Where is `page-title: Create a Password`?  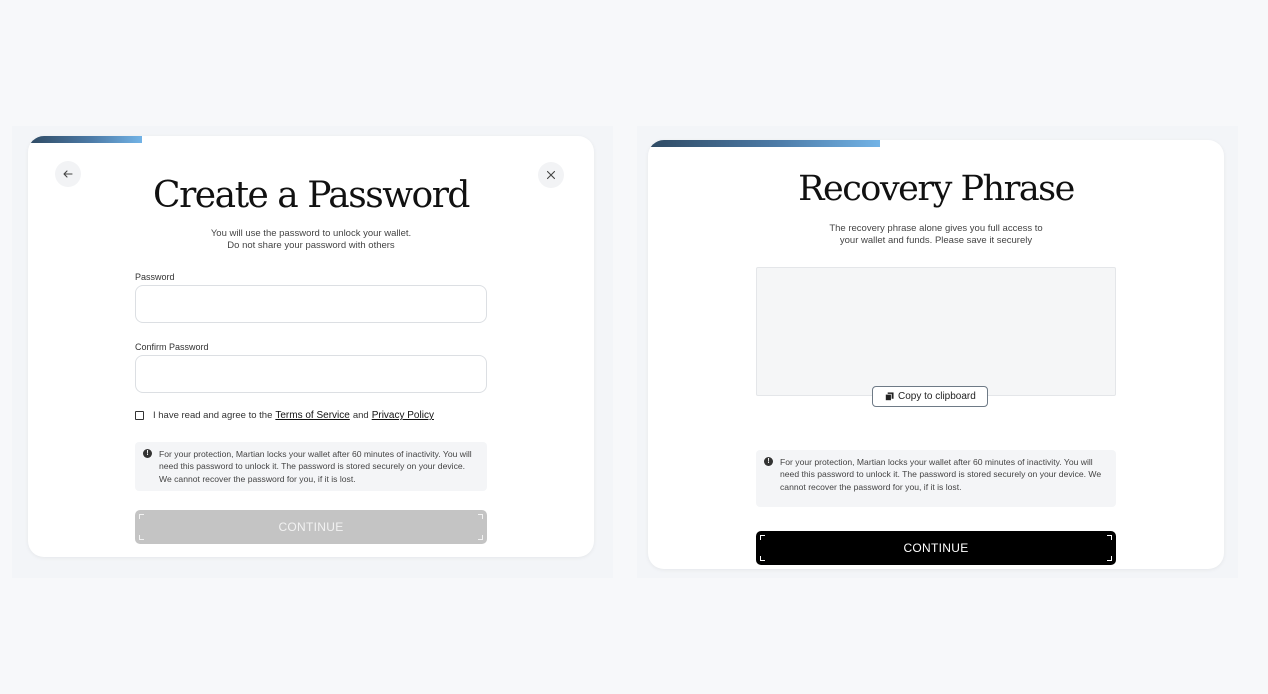 page-title: Create a Password is located at coordinates (311, 195).